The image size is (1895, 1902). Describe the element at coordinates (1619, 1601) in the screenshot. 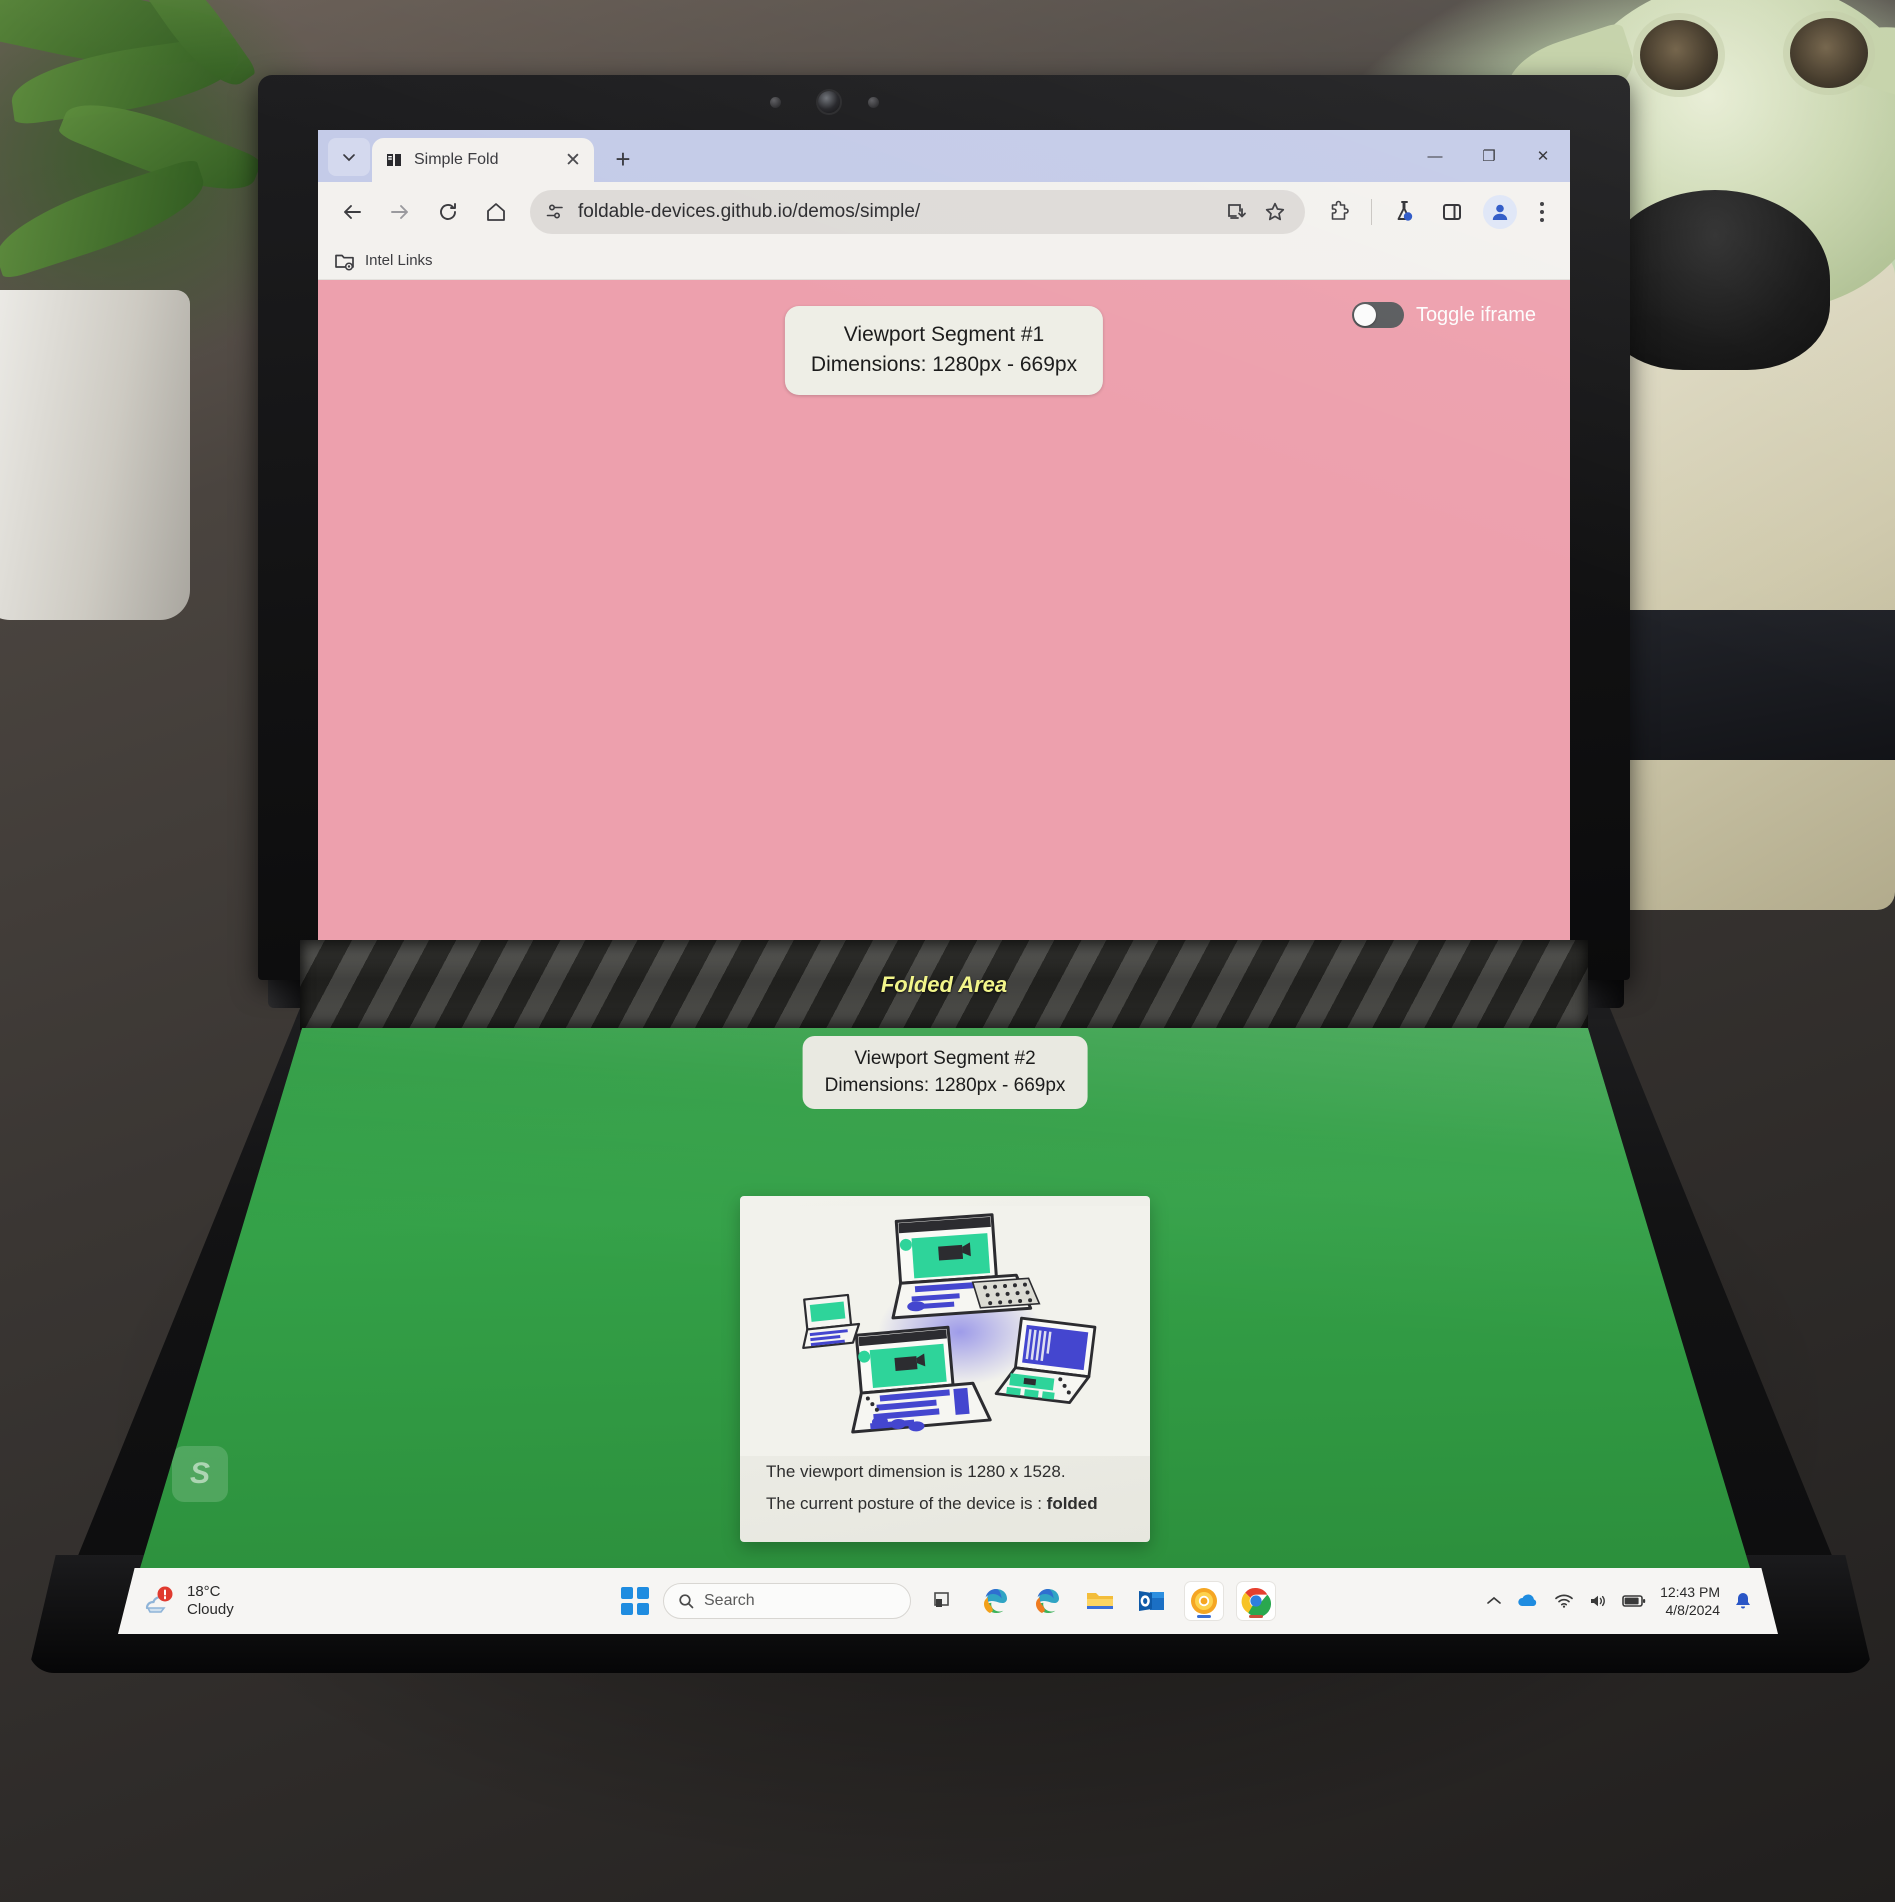

I see `system-tray: 12:43 PM 4/8/2024` at that location.